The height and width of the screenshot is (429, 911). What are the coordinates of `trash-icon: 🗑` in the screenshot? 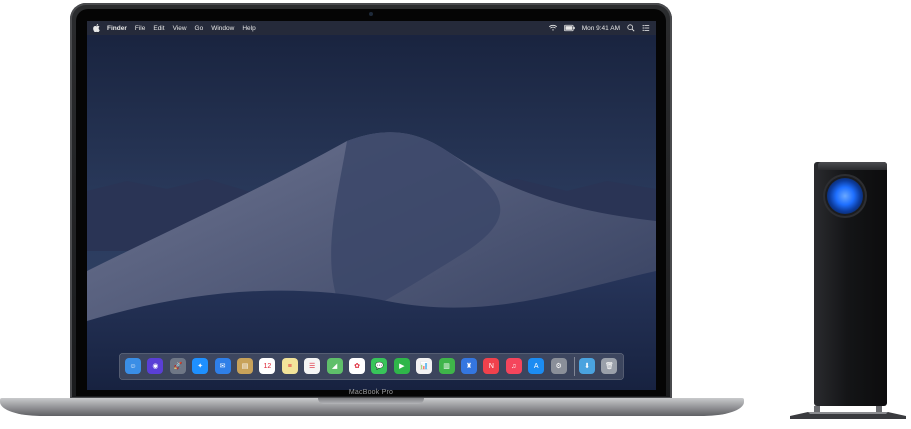 It's located at (609, 366).